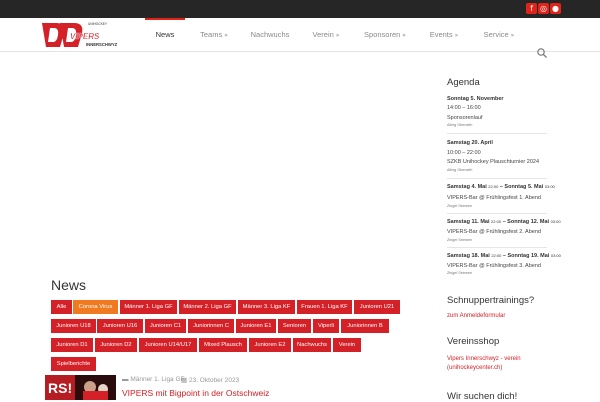 Image resolution: width=600 pixels, height=402 pixels. I want to click on event-time: 10:00 – 22:00, so click(464, 153).